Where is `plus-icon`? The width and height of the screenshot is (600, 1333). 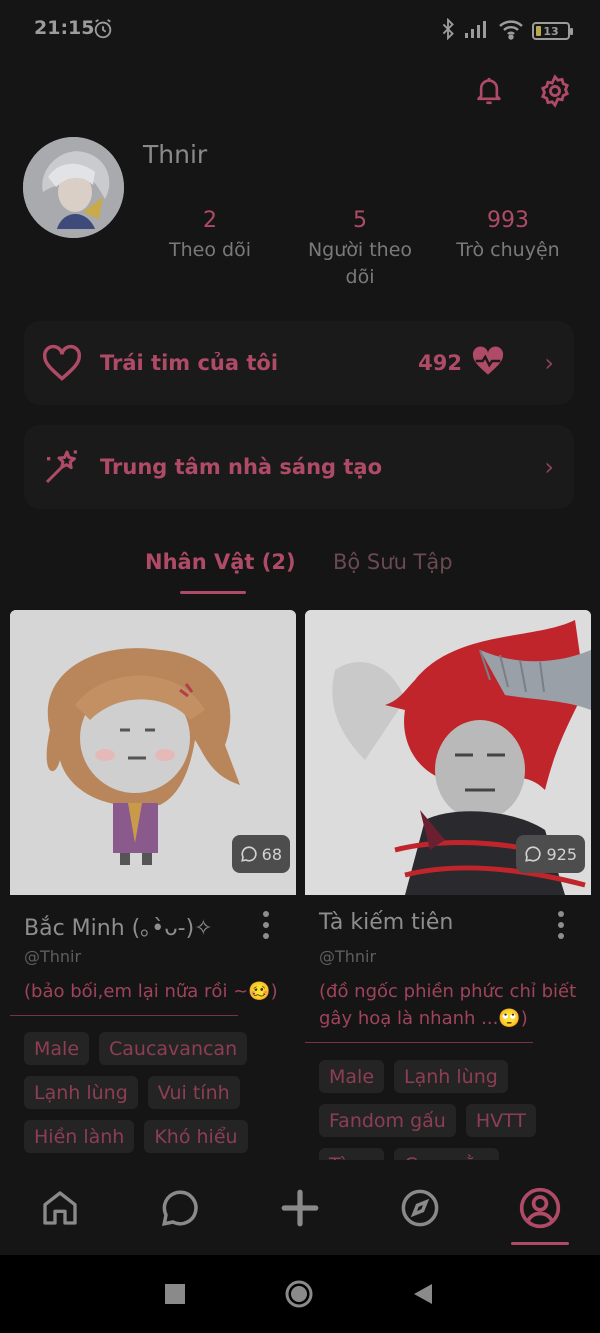
plus-icon is located at coordinates (300, 1208).